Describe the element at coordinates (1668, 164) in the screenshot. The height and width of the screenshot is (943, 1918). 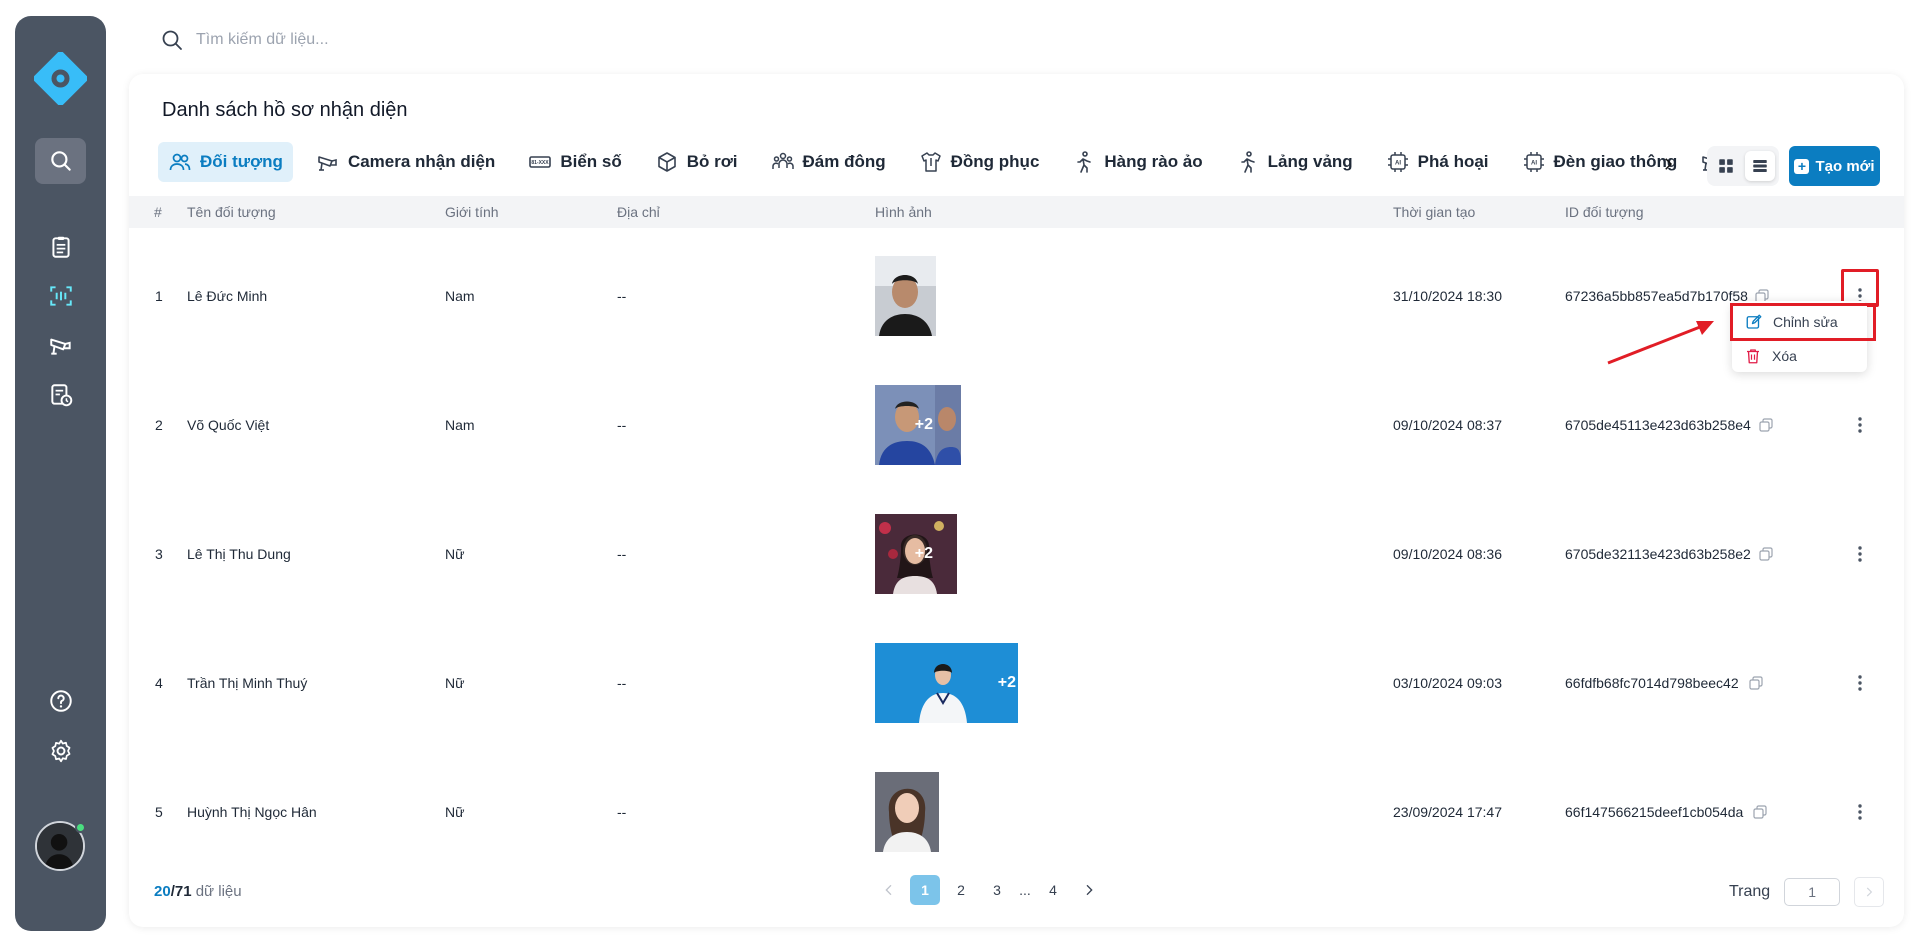
I see `tabs-scroll-right-button` at that location.